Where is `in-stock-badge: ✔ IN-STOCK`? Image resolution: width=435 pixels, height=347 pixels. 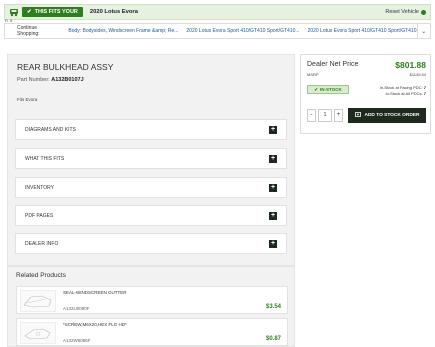 in-stock-badge: ✔ IN-STOCK is located at coordinates (328, 89).